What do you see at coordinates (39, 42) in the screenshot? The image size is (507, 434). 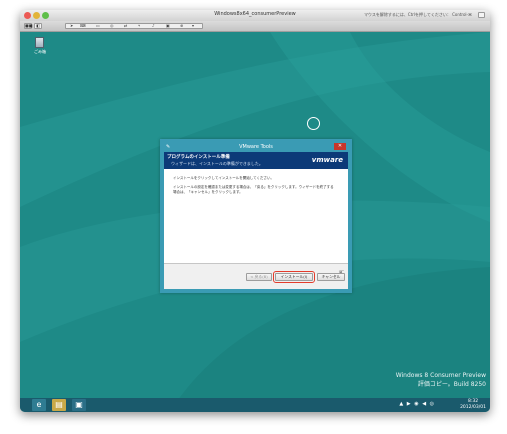 I see `recycle-bin-icon` at bounding box center [39, 42].